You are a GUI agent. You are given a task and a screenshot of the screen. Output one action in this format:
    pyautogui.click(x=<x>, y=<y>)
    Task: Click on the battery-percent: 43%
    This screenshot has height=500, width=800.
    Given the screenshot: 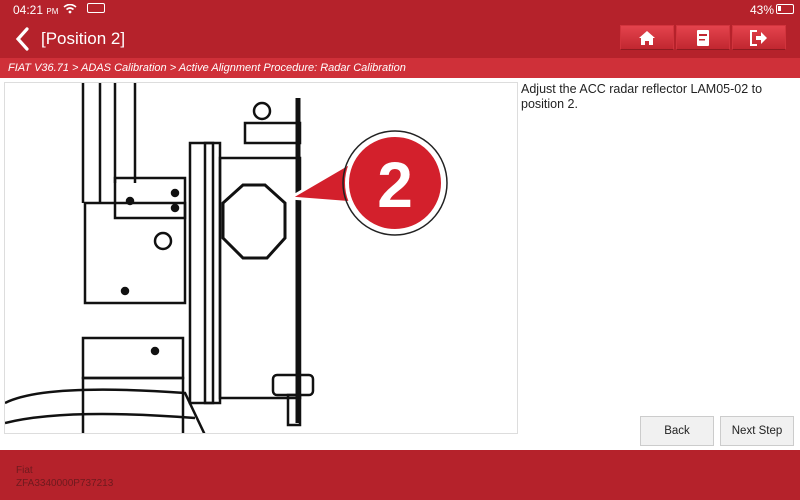 What is the action you would take?
    pyautogui.click(x=762, y=10)
    